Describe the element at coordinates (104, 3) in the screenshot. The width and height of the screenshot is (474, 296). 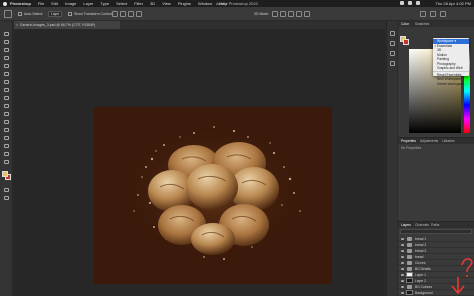
I see `menu-type: Type` at that location.